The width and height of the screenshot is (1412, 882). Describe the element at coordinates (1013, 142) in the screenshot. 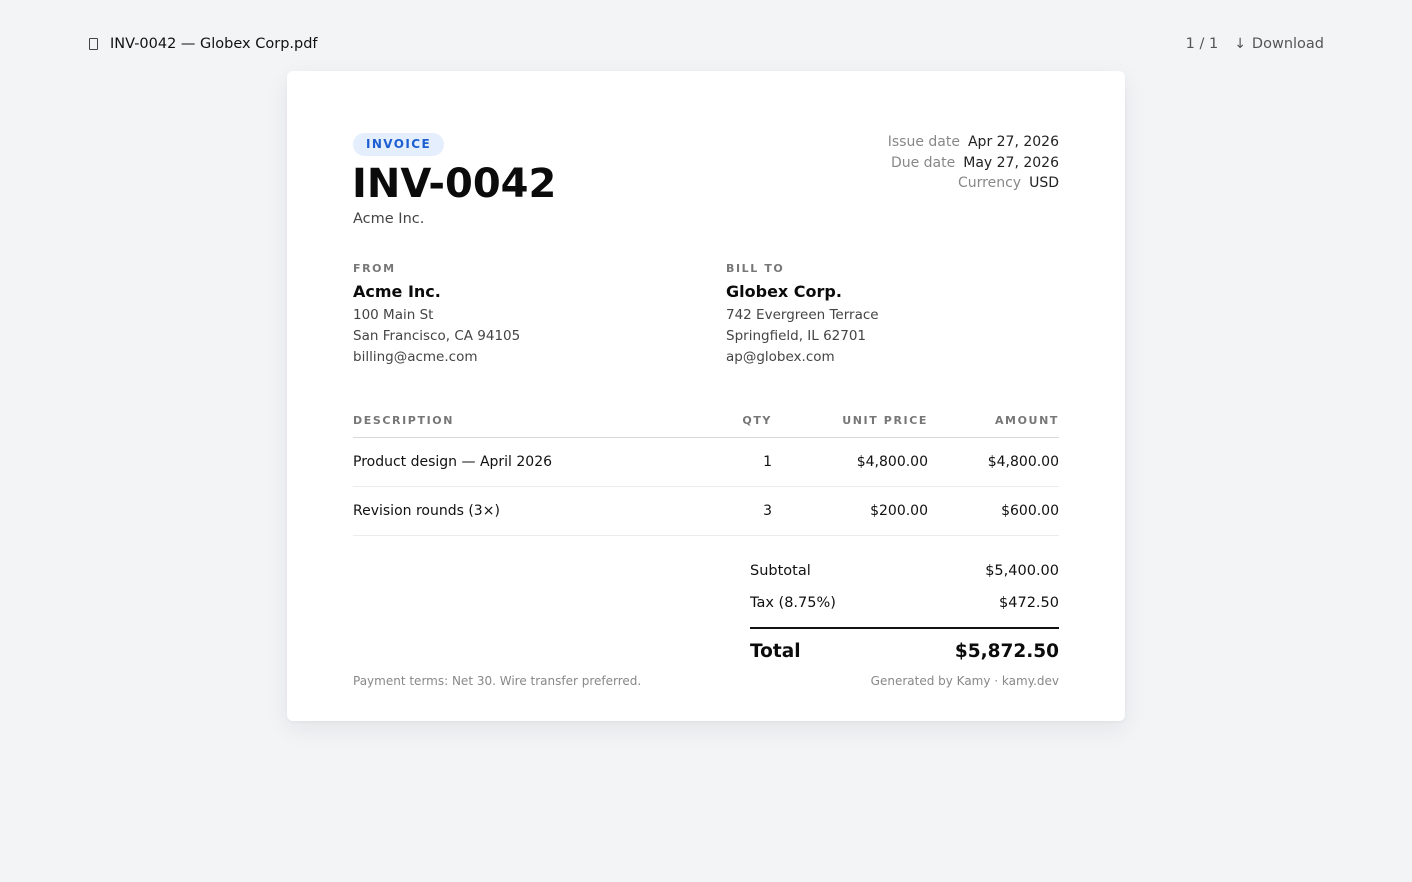

I see `meta-value: Apr 27, 2026` at that location.